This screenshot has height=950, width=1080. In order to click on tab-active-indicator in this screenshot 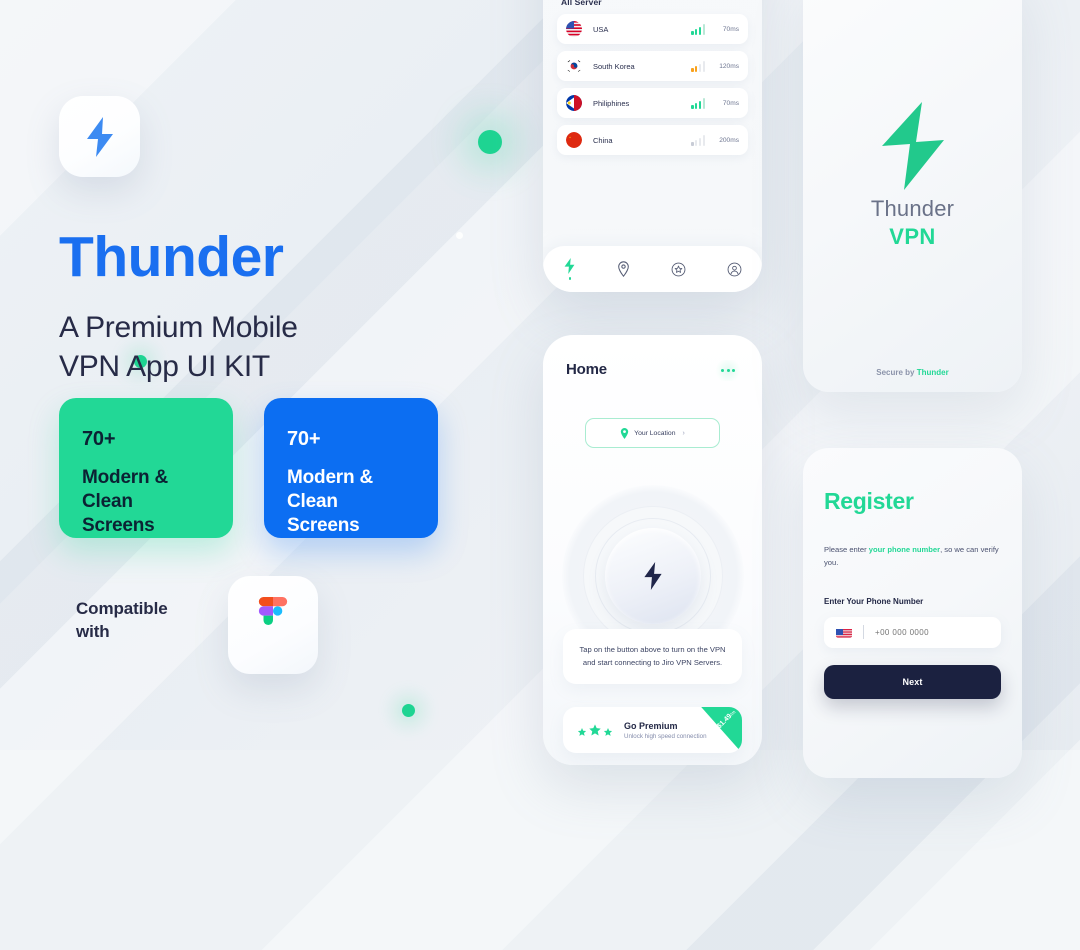, I will do `click(570, 278)`.